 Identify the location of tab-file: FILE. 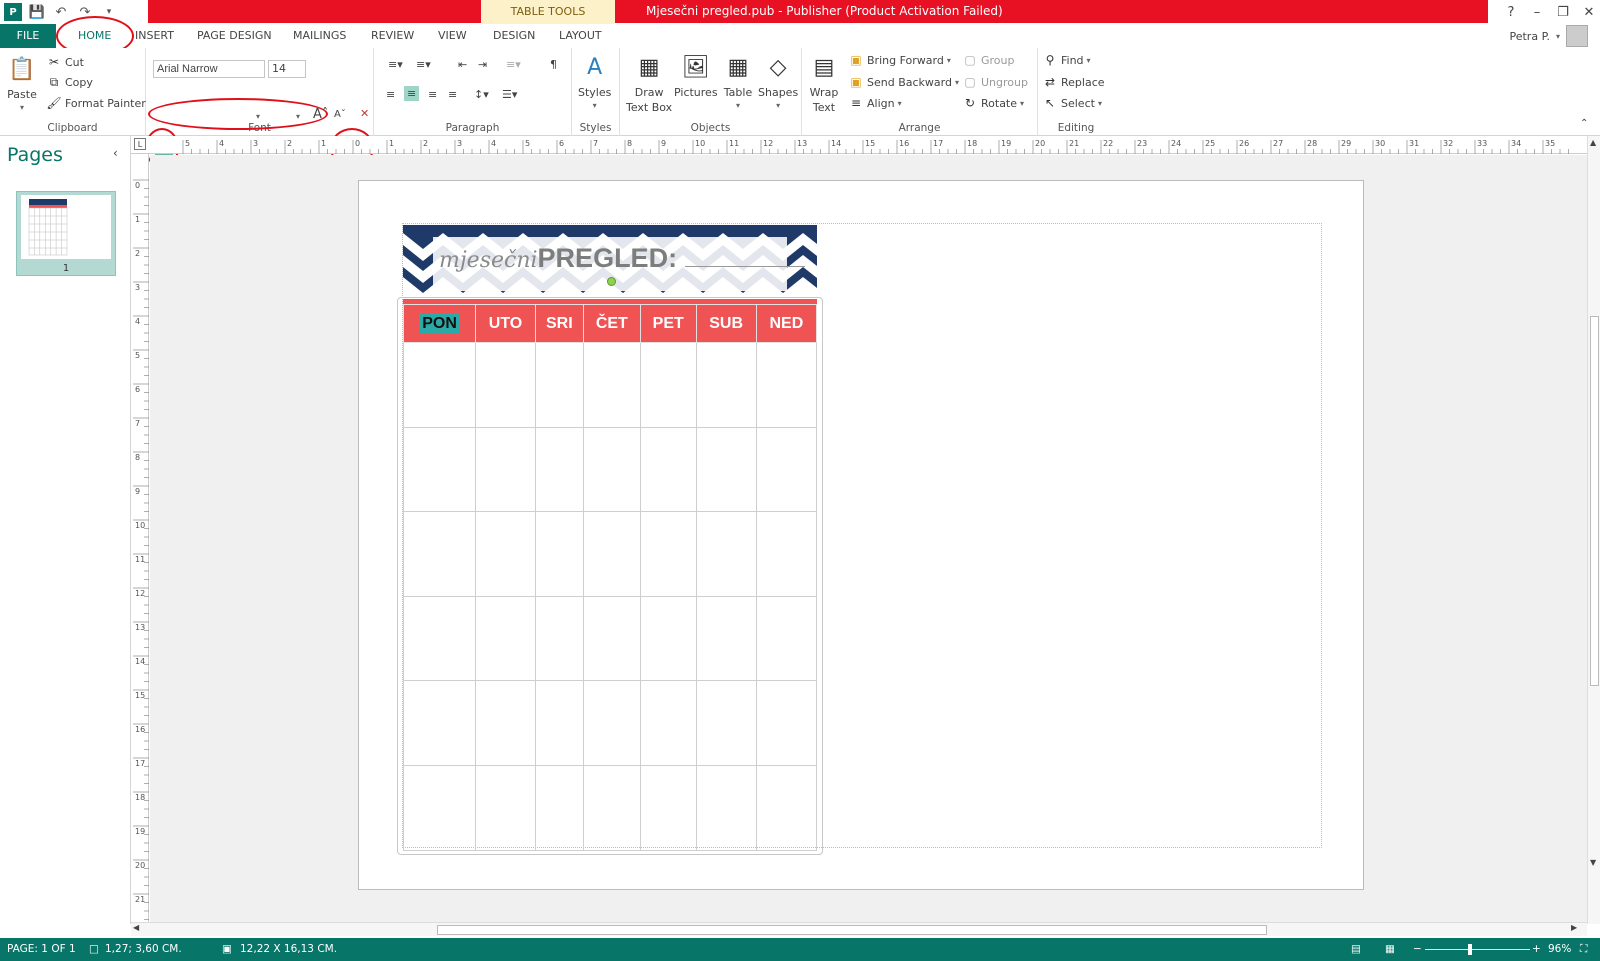
(28, 36).